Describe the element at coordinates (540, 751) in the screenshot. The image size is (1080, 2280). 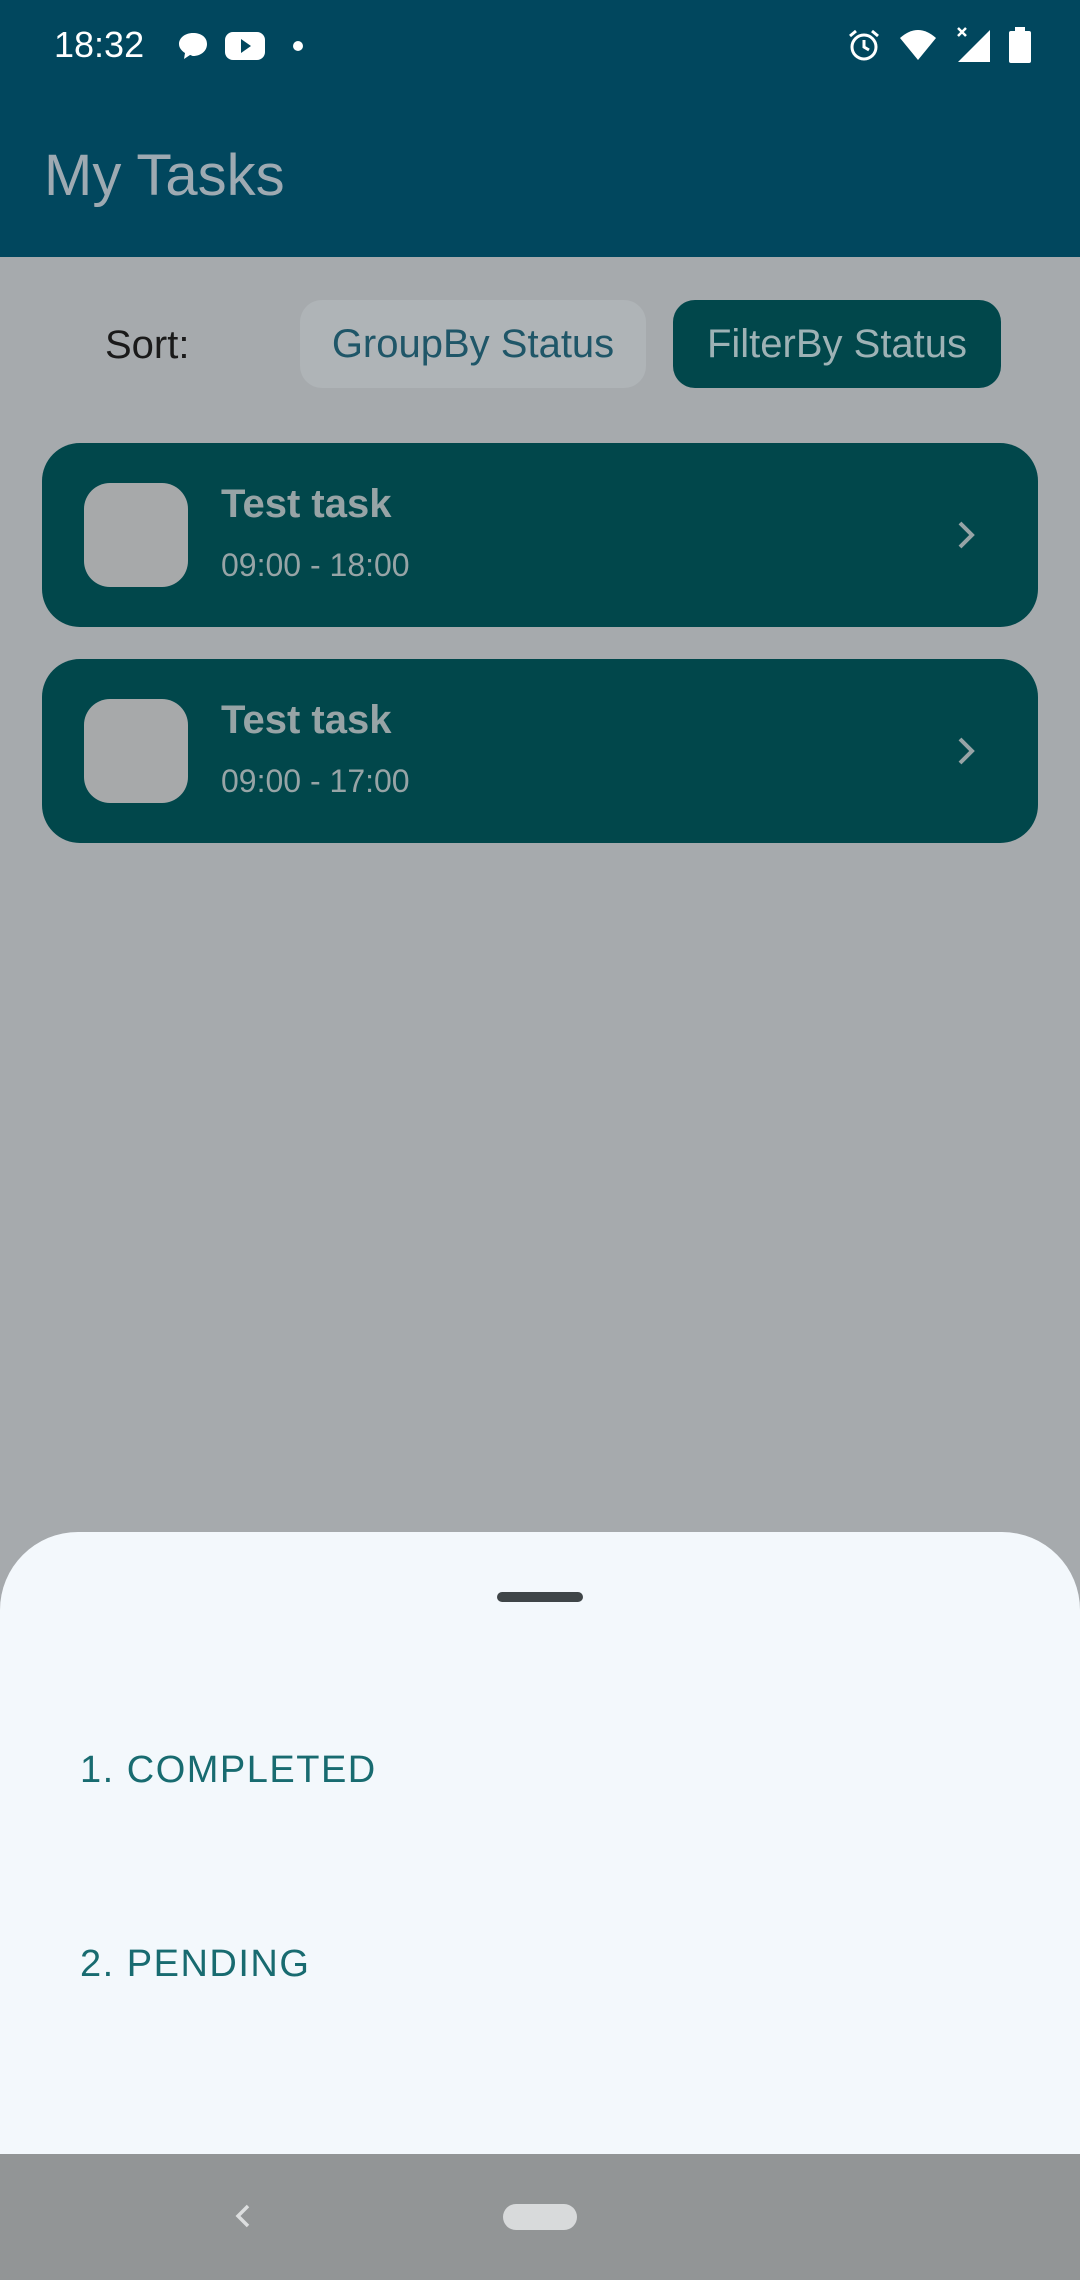
I see `task-card: Test task 09:00 - 17:00` at that location.